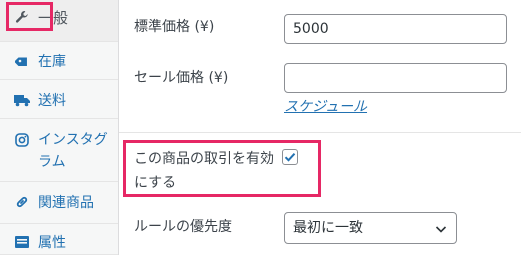 Image resolution: width=521 pixels, height=255 pixels. I want to click on section-divider, so click(320, 132).